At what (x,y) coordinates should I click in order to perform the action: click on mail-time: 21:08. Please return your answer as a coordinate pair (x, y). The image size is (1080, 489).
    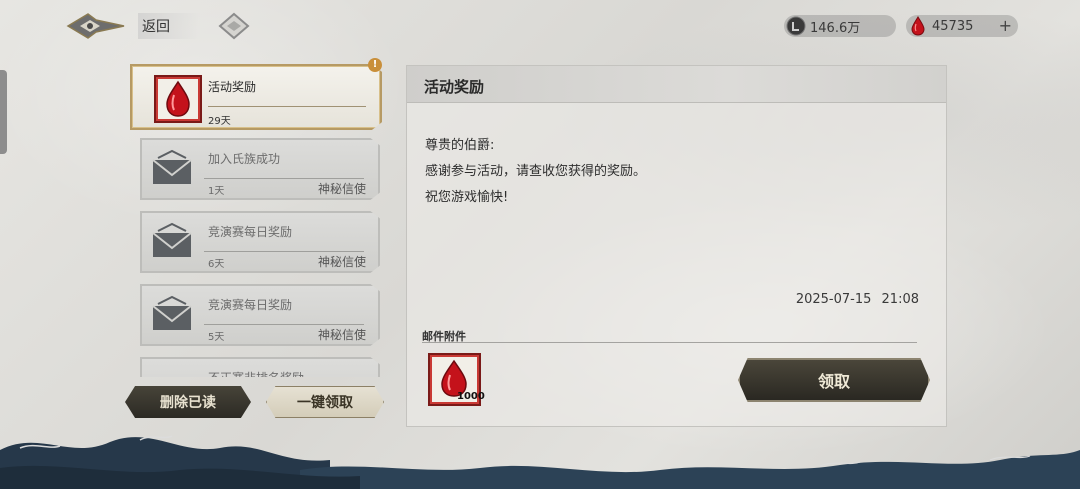
    Looking at the image, I should click on (900, 299).